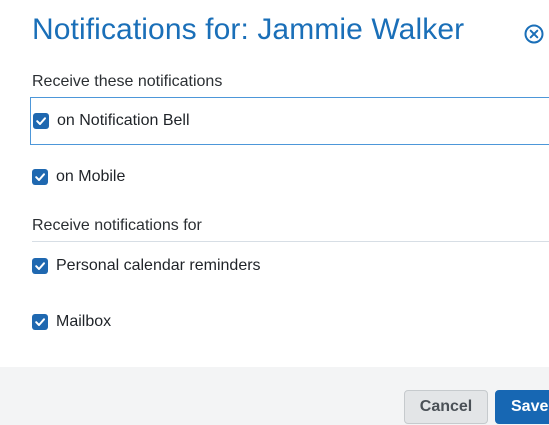  I want to click on checkbox-mailbox, so click(40, 322).